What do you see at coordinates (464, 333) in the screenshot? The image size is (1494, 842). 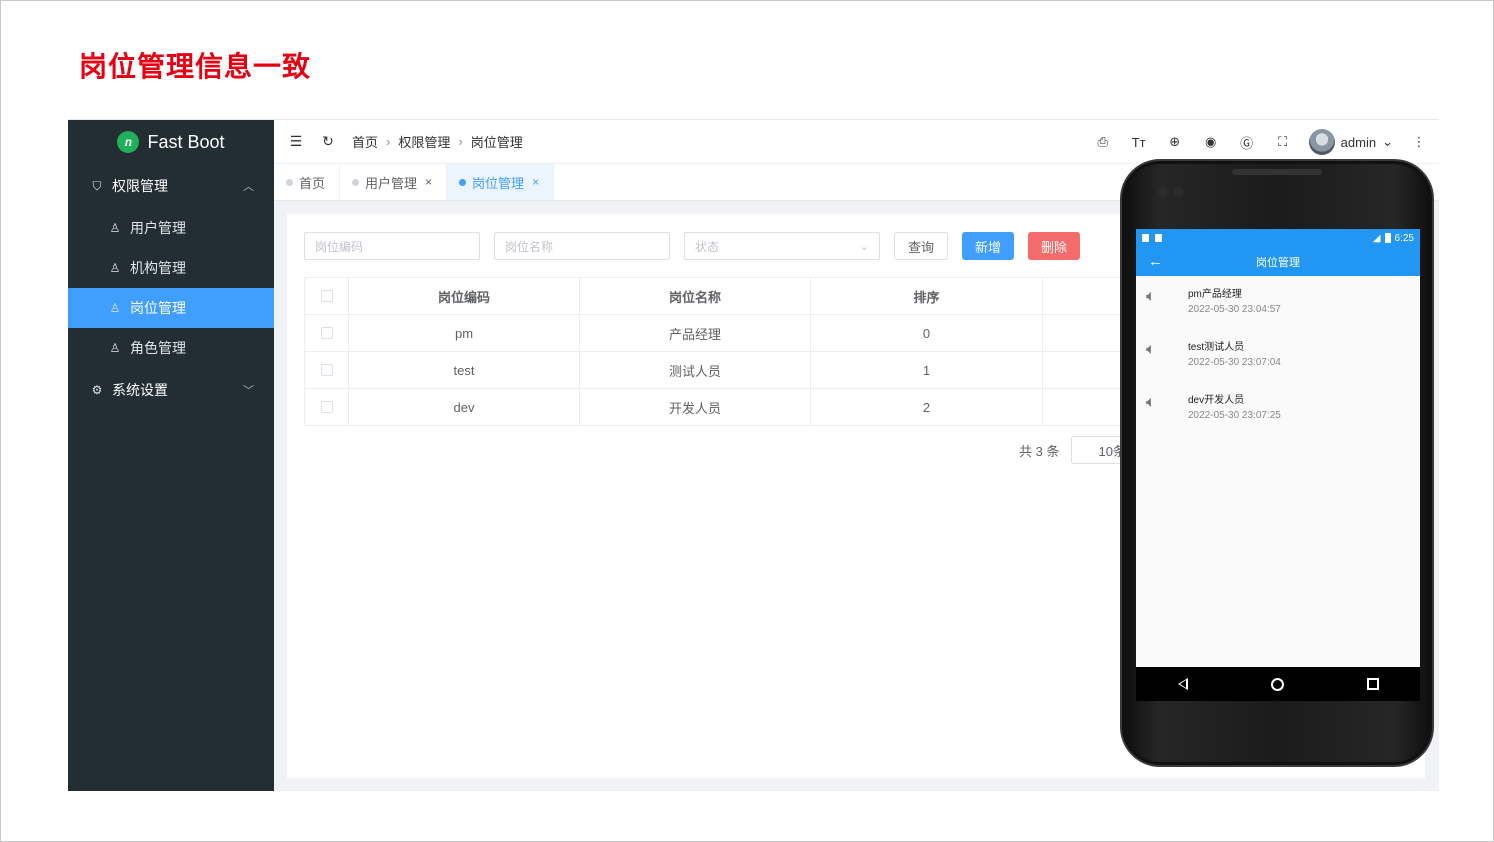 I see `cell-code: pm` at bounding box center [464, 333].